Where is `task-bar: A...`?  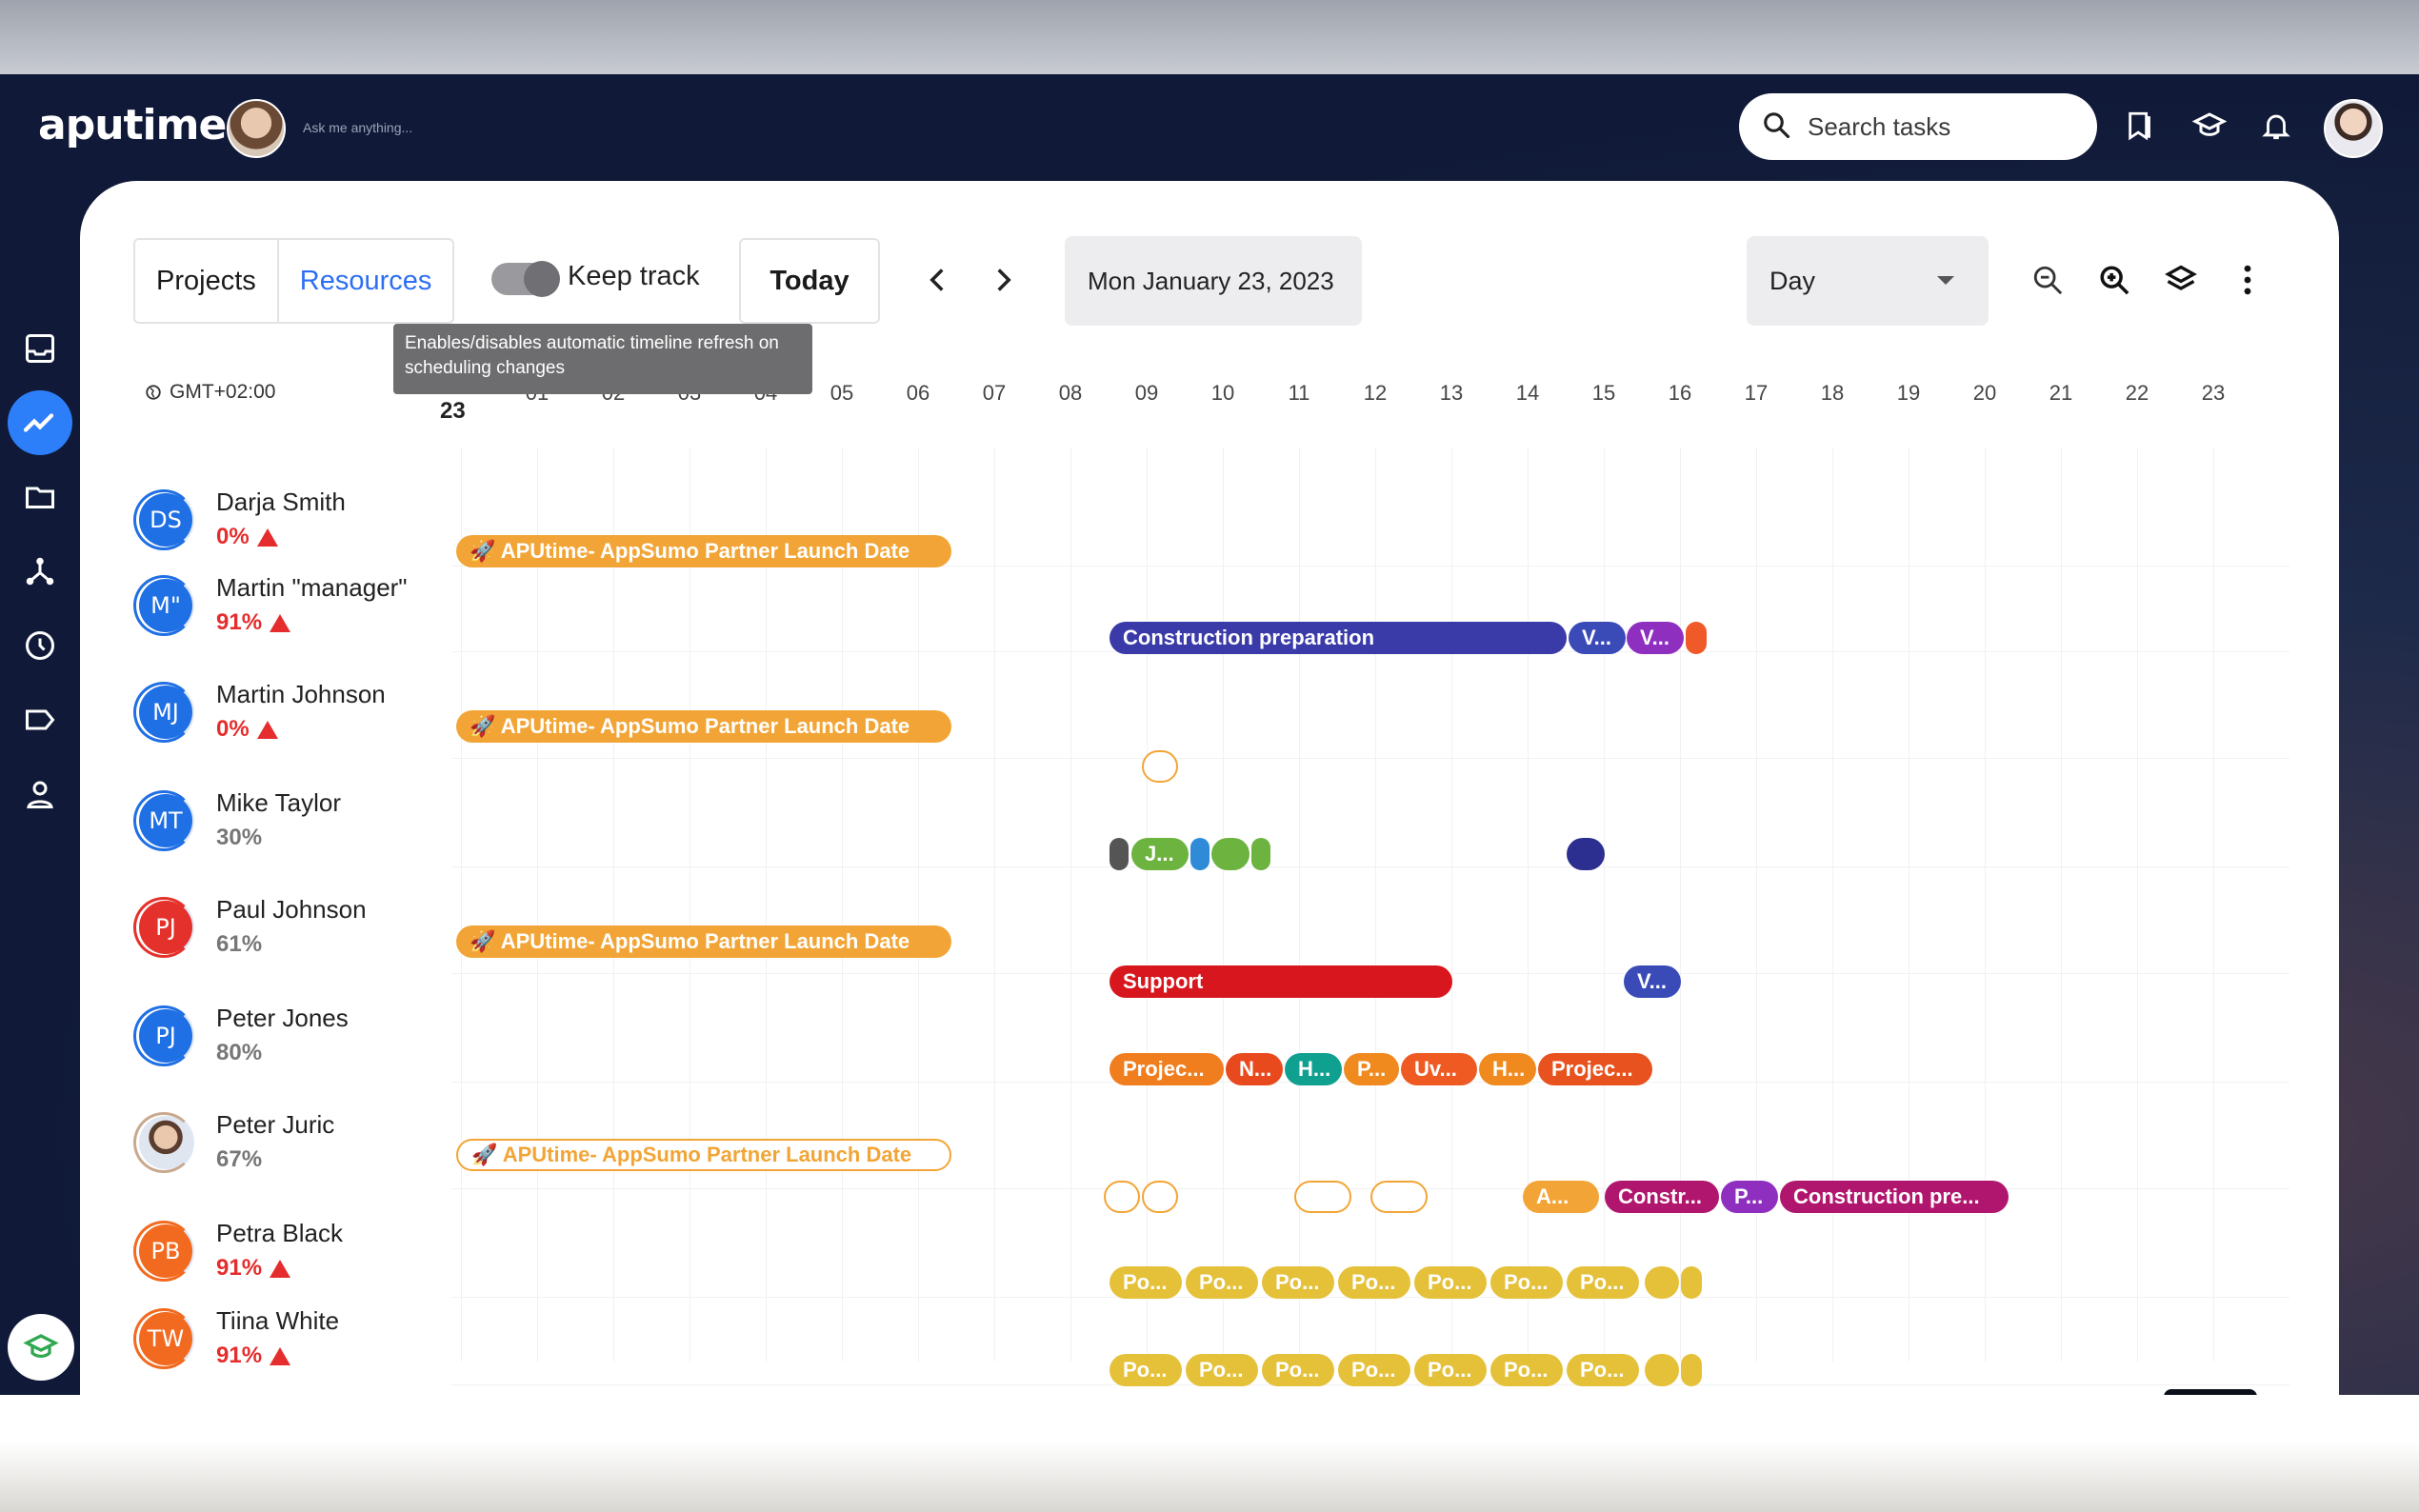 task-bar: A... is located at coordinates (1561, 1197).